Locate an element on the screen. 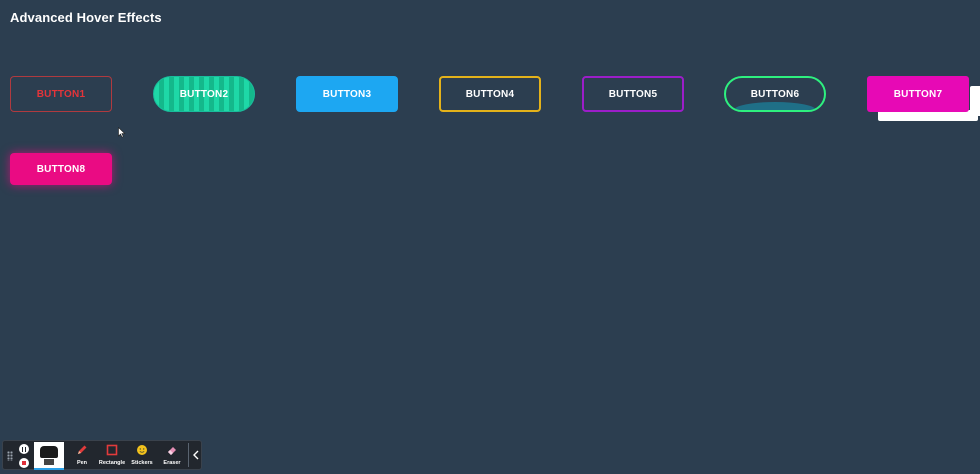 The width and height of the screenshot is (980, 474). stickers-tool-label: Stickers is located at coordinates (142, 463).